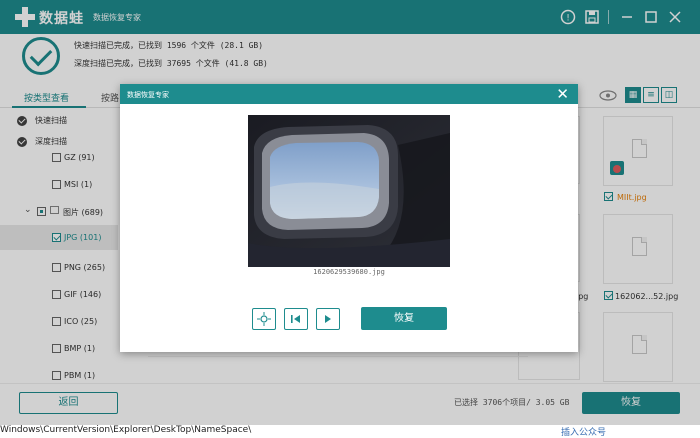 The height and width of the screenshot is (438, 700). What do you see at coordinates (264, 319) in the screenshot?
I see `locate-icon` at bounding box center [264, 319].